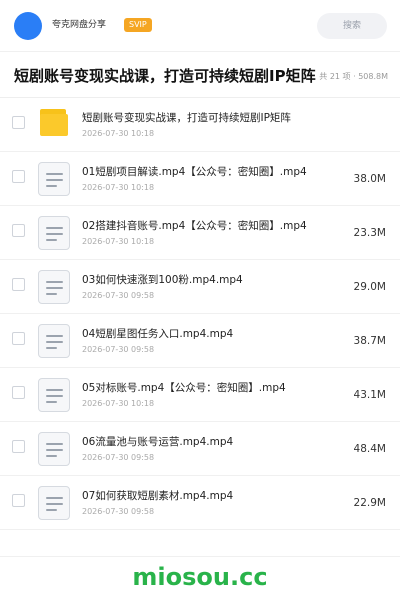 The image size is (400, 600). What do you see at coordinates (202, 442) in the screenshot?
I see `item-name: 06流量池与账号运营.mp4.mp4` at bounding box center [202, 442].